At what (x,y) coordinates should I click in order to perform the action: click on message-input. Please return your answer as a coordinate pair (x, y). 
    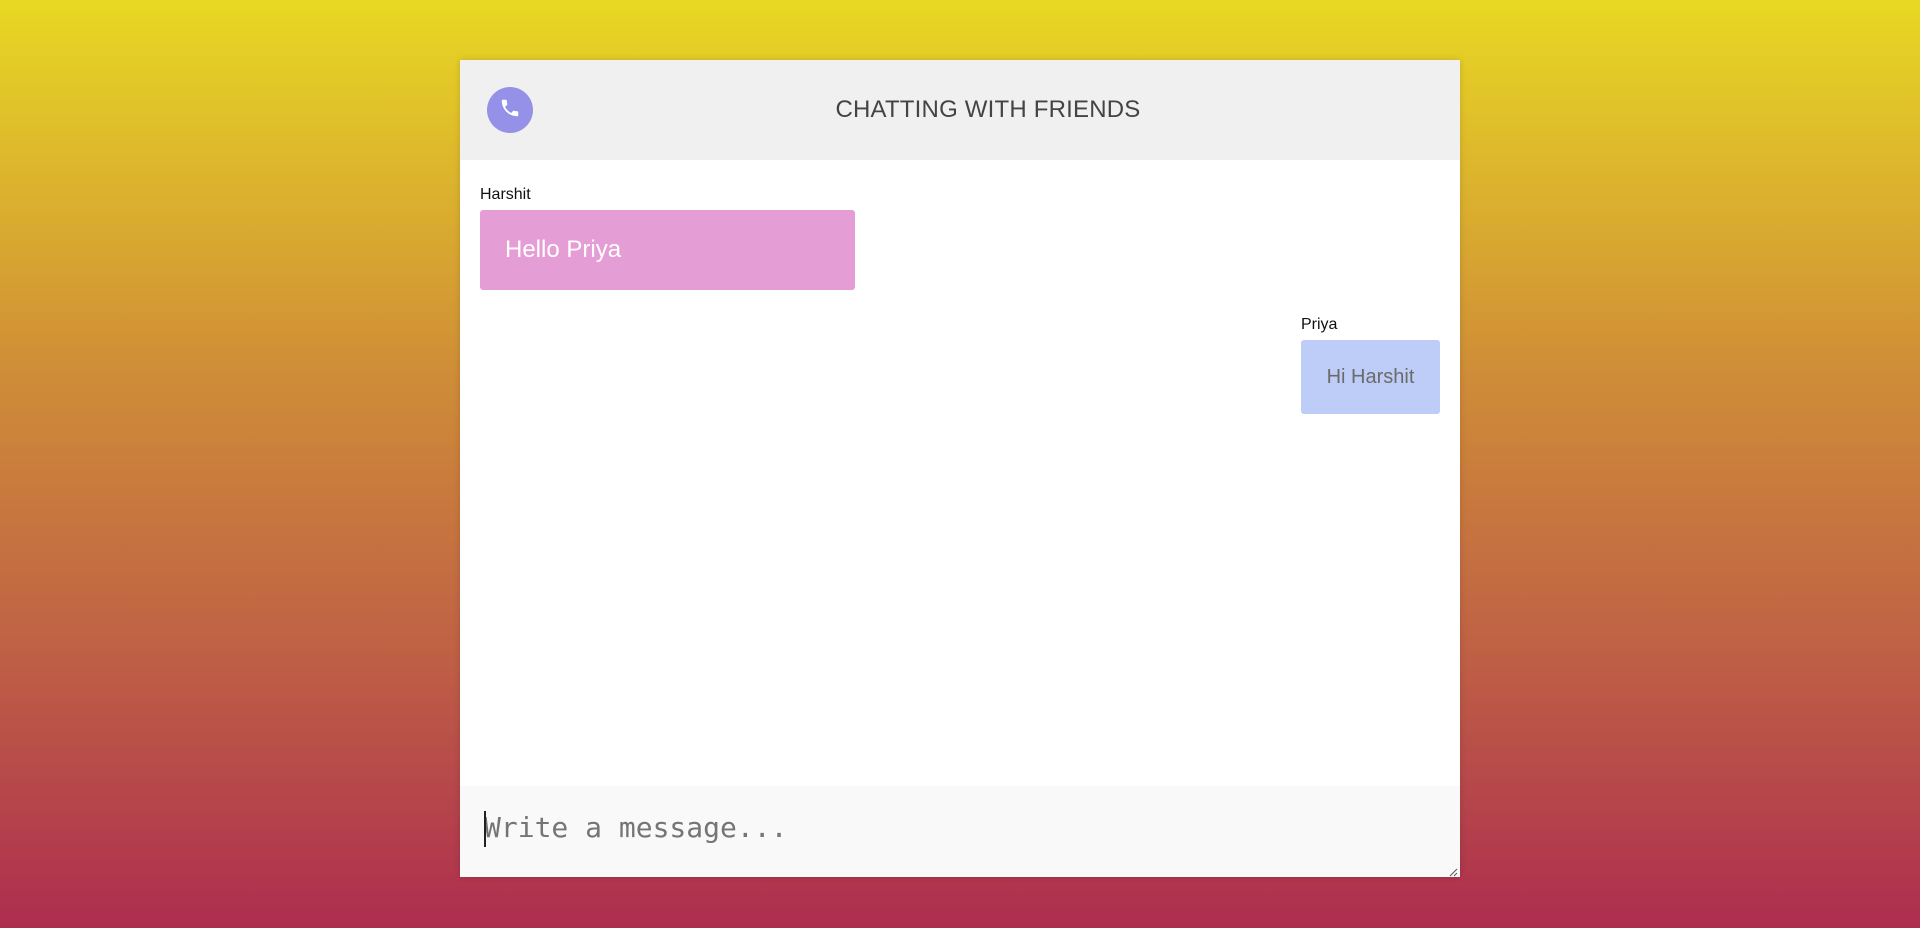
    Looking at the image, I should click on (960, 831).